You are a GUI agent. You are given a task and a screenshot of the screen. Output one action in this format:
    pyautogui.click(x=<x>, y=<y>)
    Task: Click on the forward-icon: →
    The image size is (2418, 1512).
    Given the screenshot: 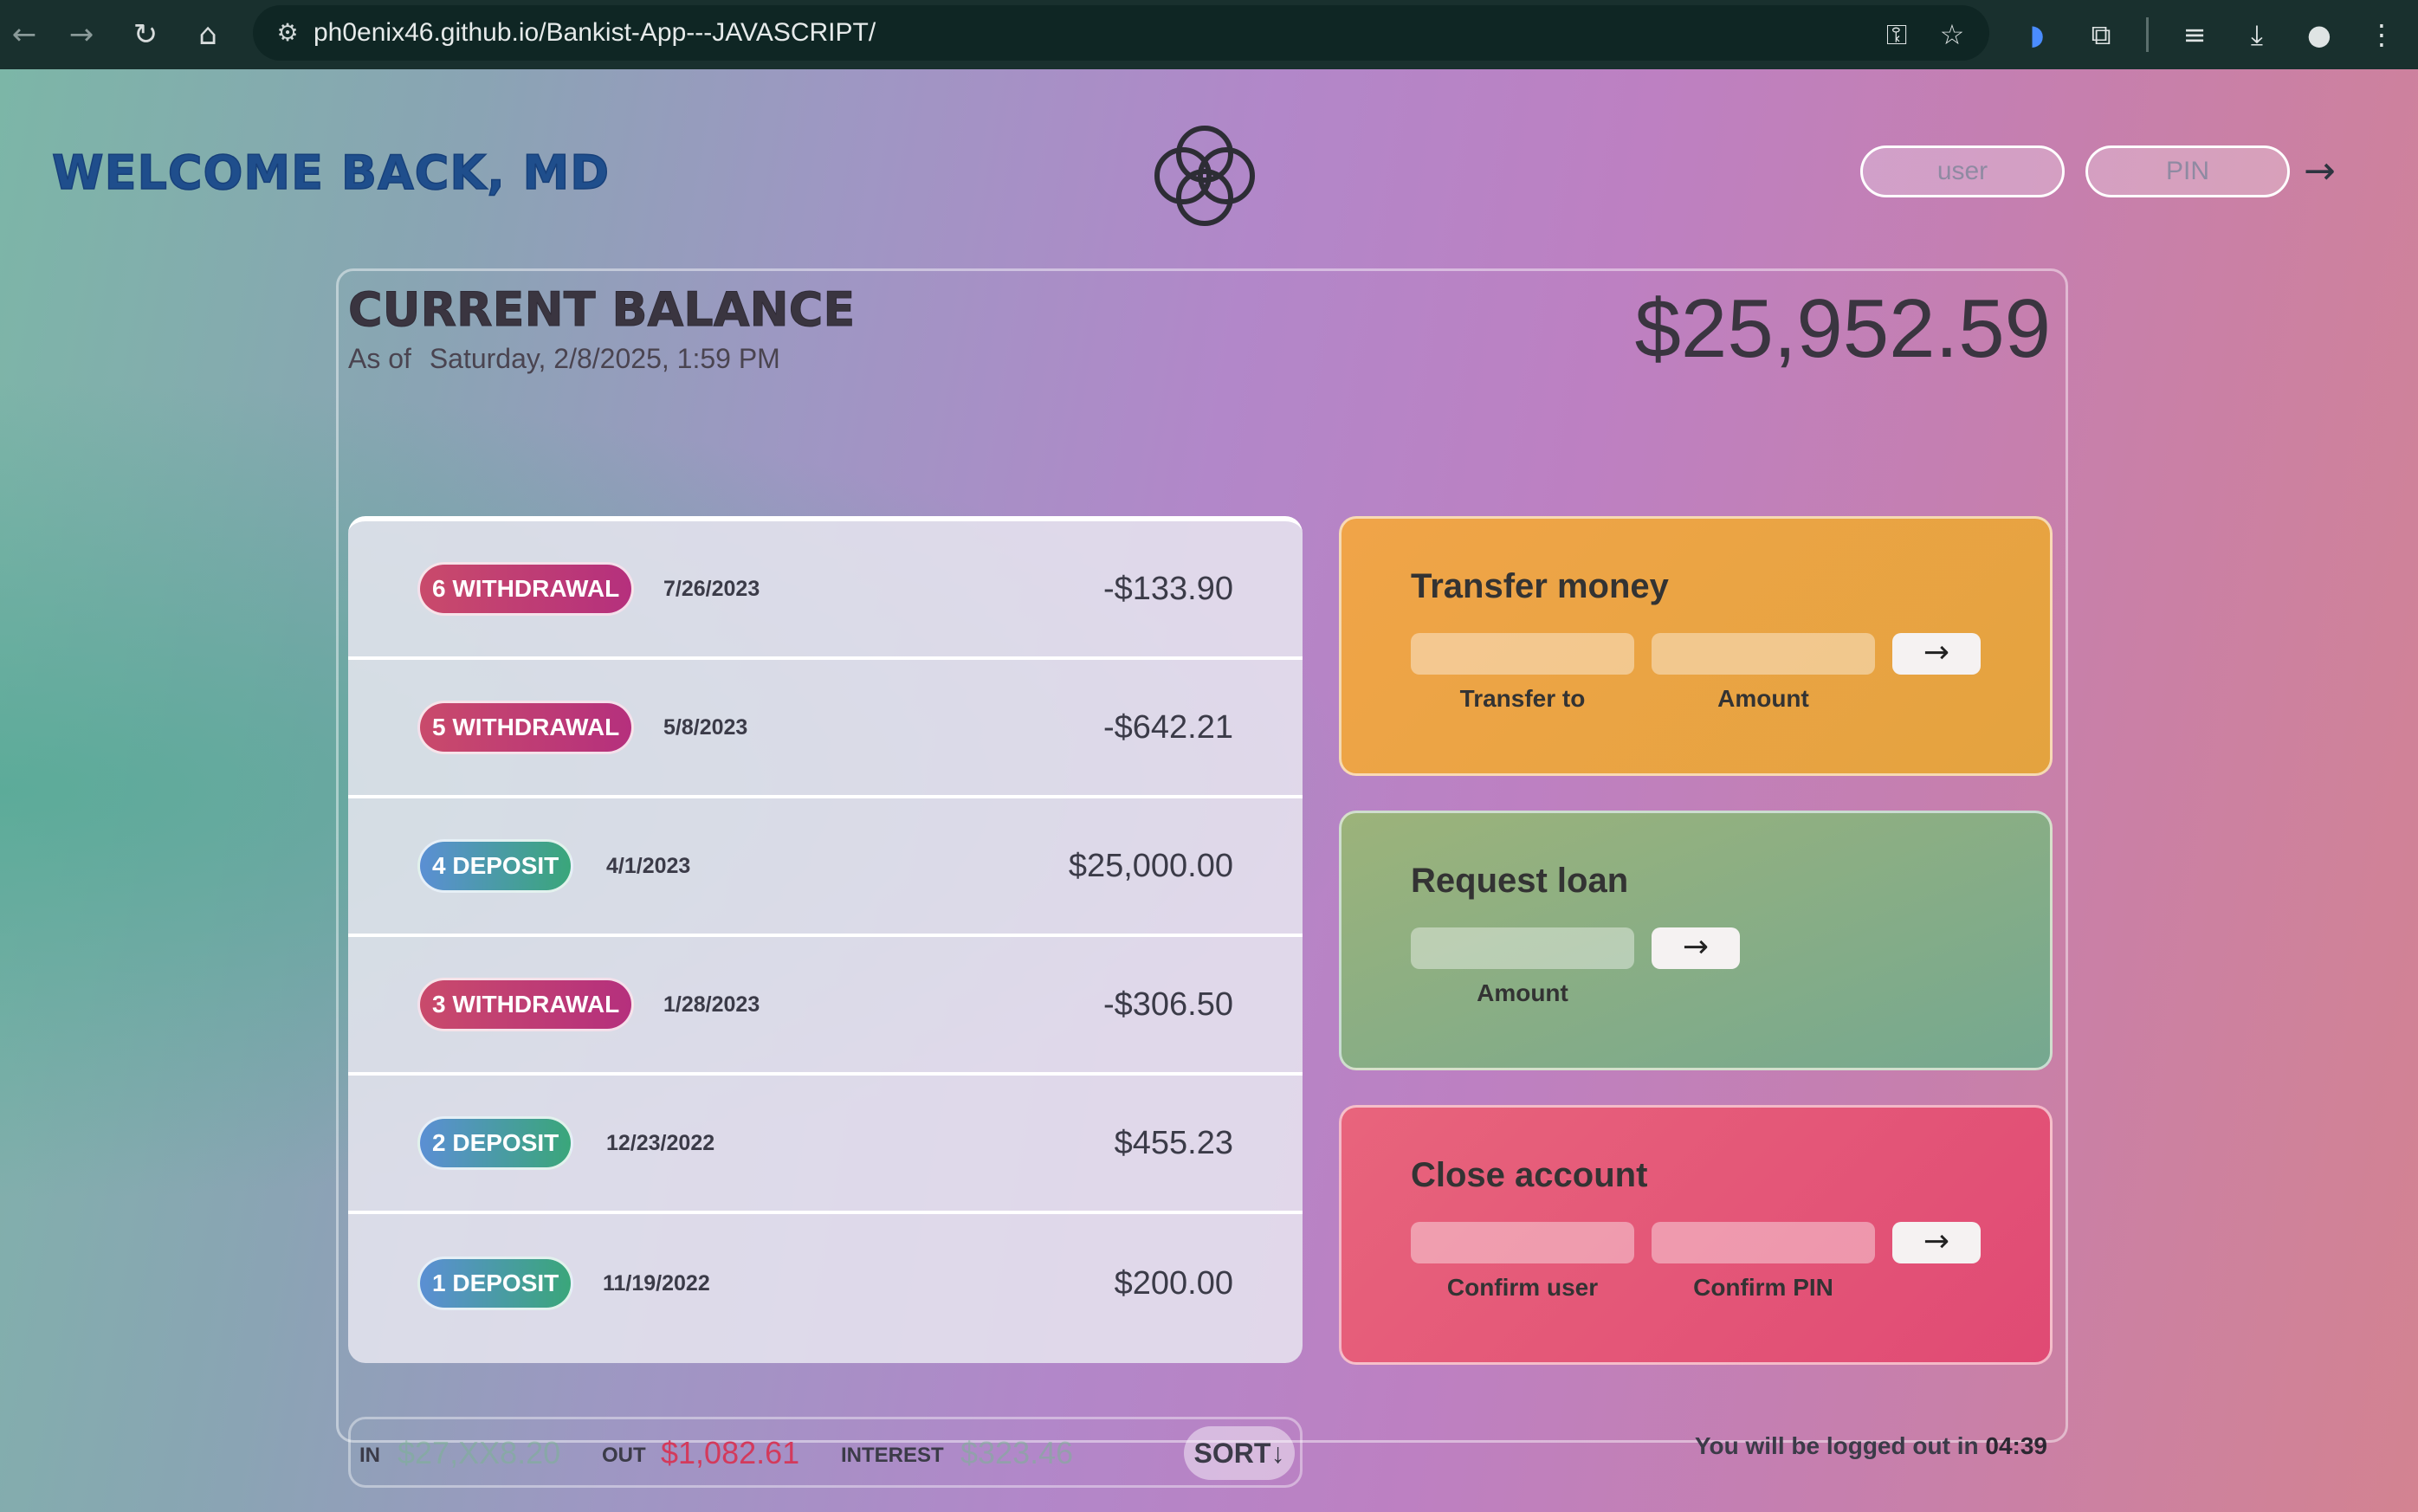 What is the action you would take?
    pyautogui.click(x=81, y=34)
    